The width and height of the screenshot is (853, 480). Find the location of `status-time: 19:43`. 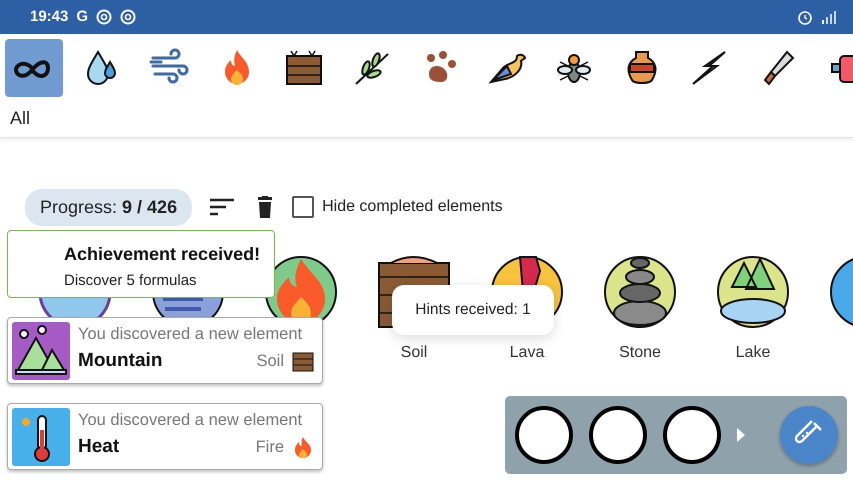

status-time: 19:43 is located at coordinates (49, 16).